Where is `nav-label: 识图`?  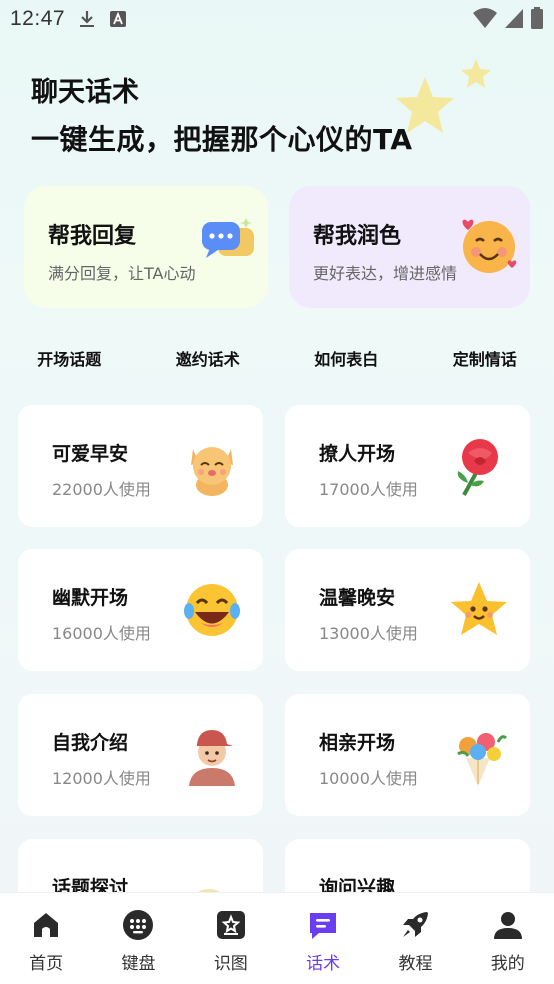 nav-label: 识图 is located at coordinates (230, 964).